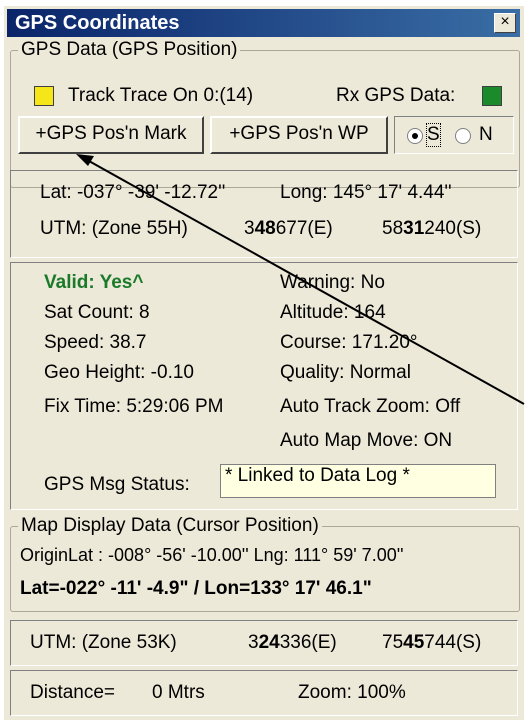 This screenshot has height=722, width=525. Describe the element at coordinates (170, 526) in the screenshot. I see `map-display-legend: Map Display Data (Cursor Position)` at that location.